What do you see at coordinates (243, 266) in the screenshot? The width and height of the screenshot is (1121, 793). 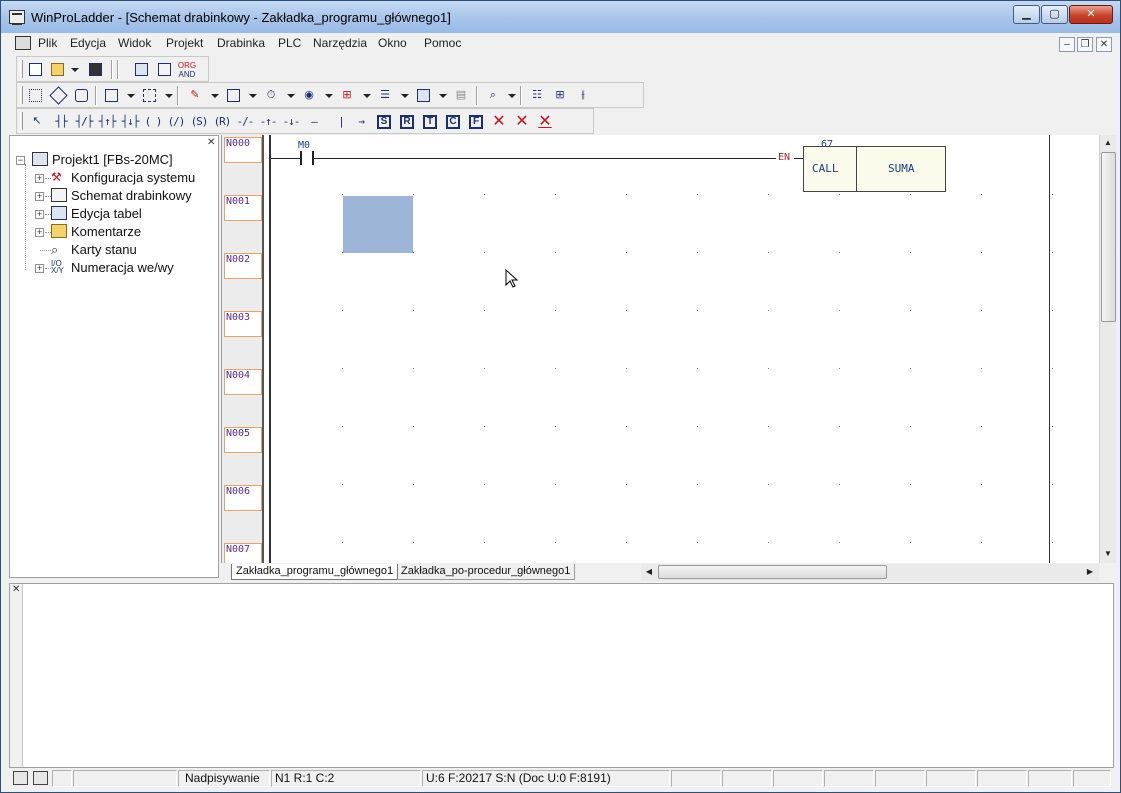 I see `network-label: N002` at bounding box center [243, 266].